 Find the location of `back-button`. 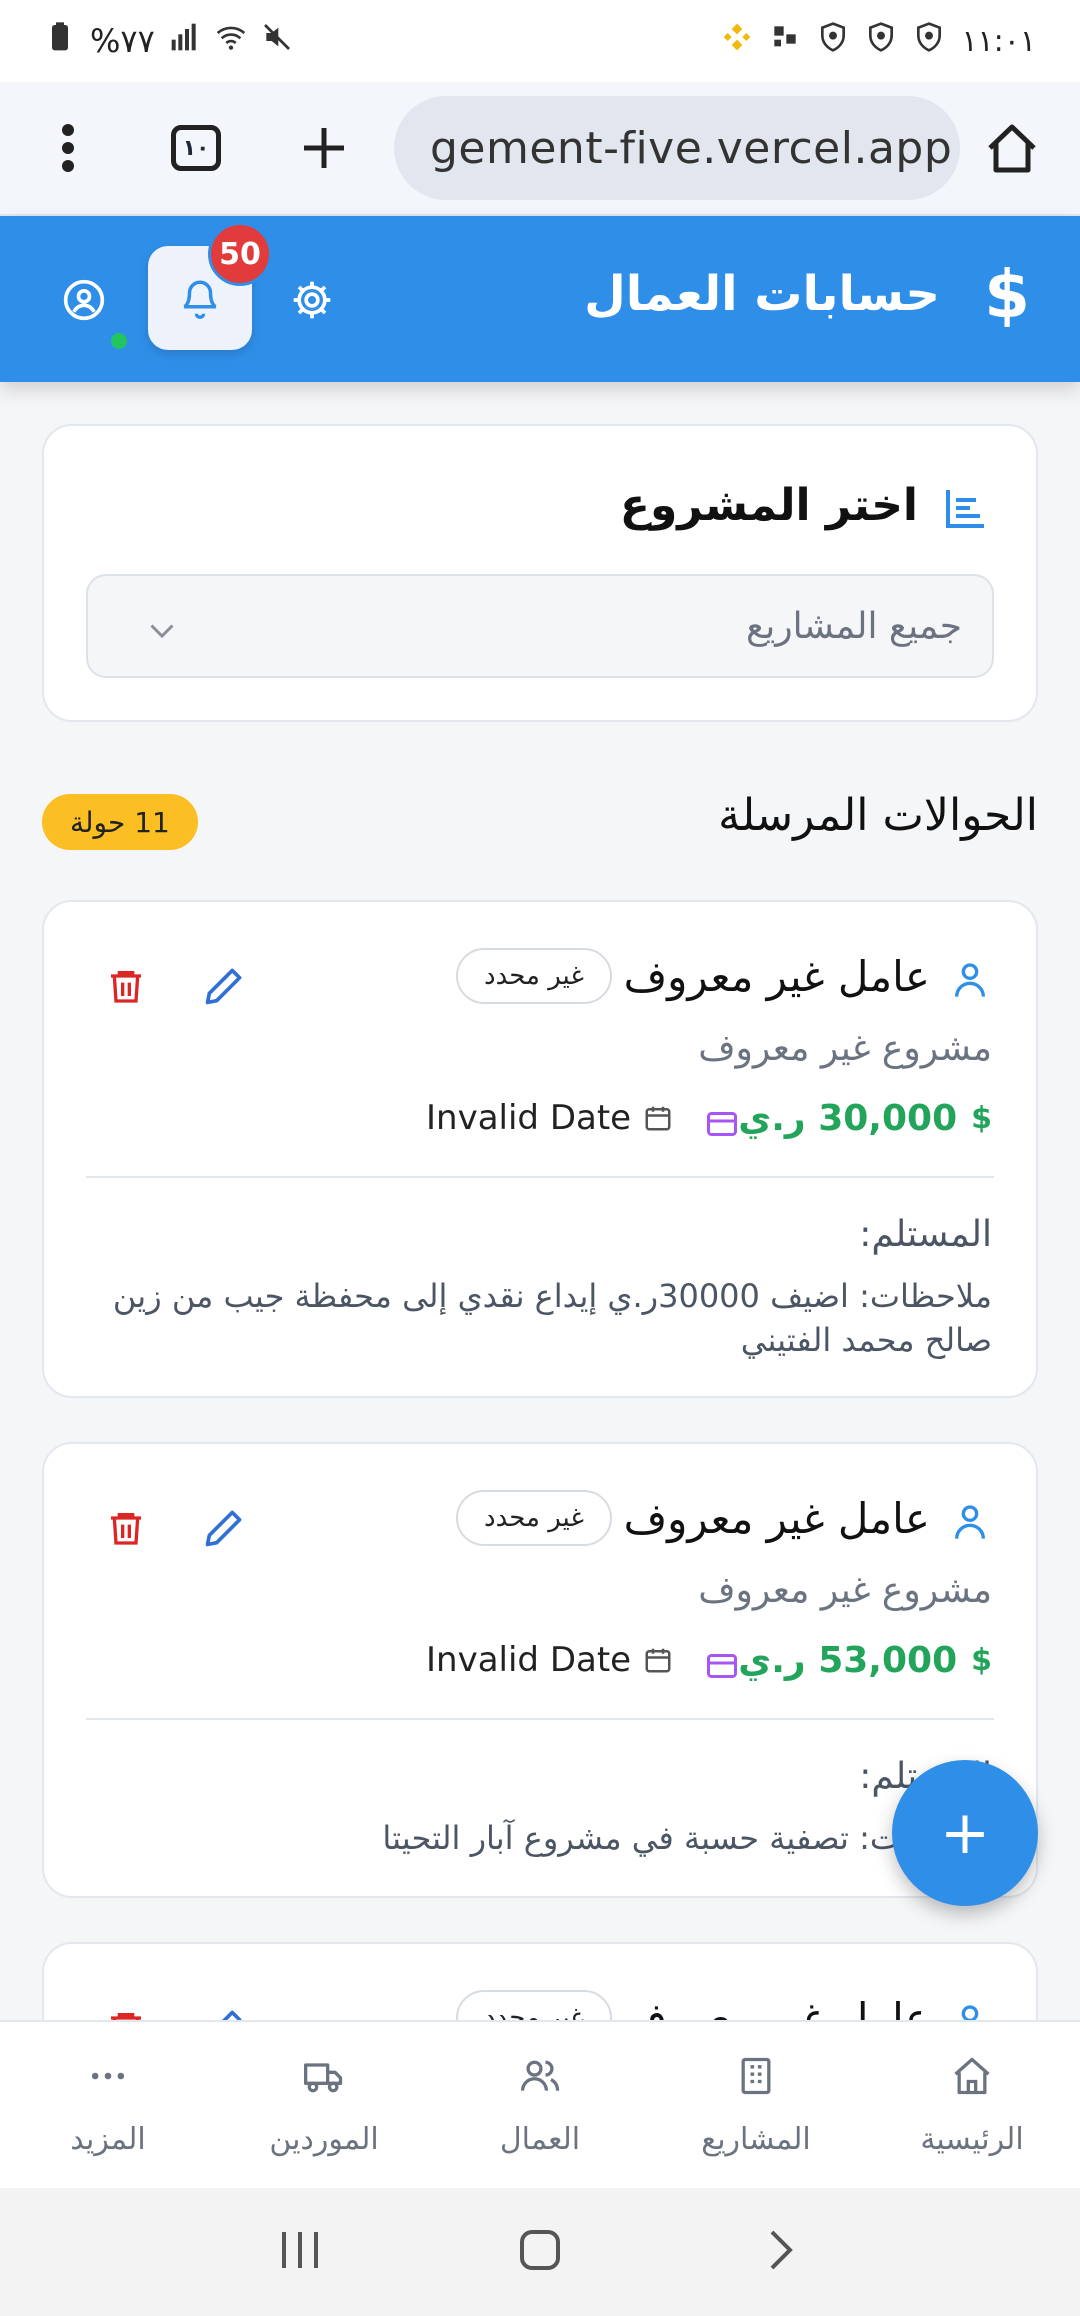

back-button is located at coordinates (780, 2252).